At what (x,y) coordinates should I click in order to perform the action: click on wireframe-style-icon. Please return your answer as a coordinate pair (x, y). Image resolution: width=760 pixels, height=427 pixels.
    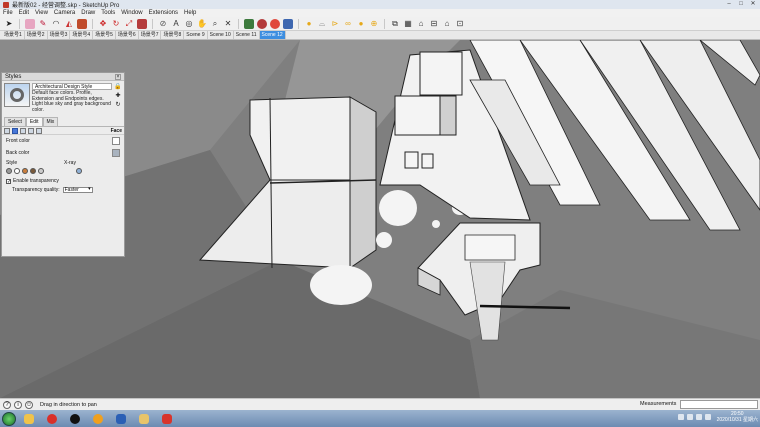
    Looking at the image, I should click on (9, 171).